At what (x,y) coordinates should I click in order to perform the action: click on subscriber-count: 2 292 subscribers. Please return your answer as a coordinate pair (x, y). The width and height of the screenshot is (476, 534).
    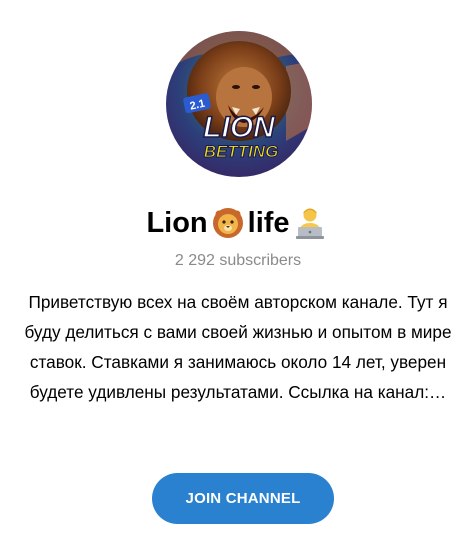
    Looking at the image, I should click on (238, 260).